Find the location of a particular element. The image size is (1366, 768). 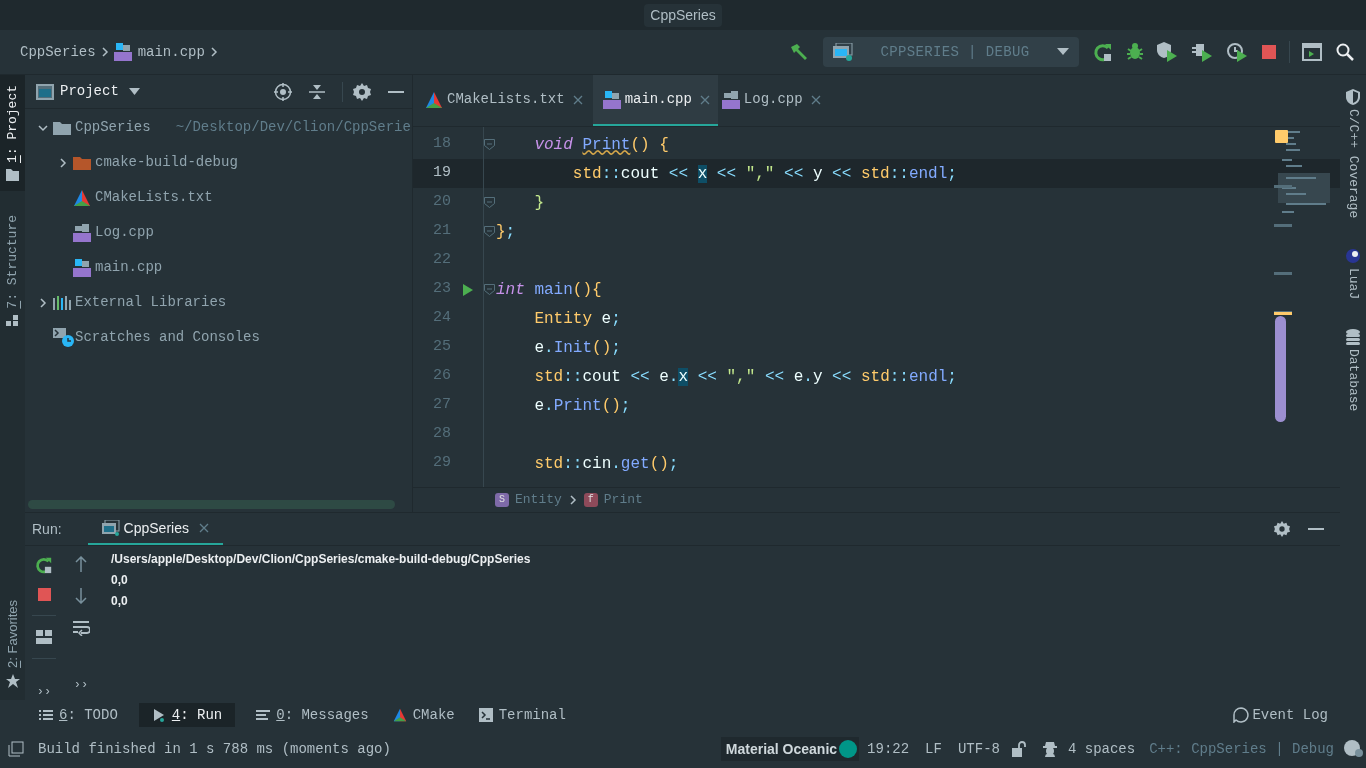

editor-tab: CMakeLists.txt is located at coordinates (507, 100).